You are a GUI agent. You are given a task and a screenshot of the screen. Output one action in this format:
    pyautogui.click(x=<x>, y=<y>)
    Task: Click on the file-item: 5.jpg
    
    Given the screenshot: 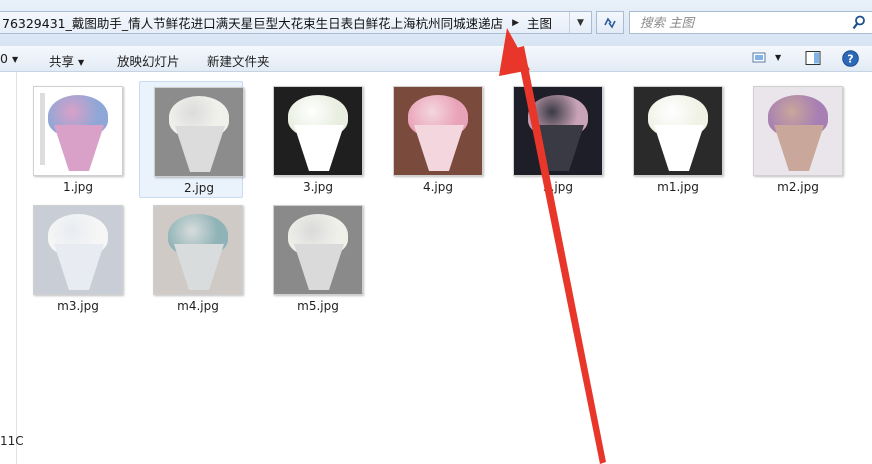 What is the action you would take?
    pyautogui.click(x=551, y=139)
    